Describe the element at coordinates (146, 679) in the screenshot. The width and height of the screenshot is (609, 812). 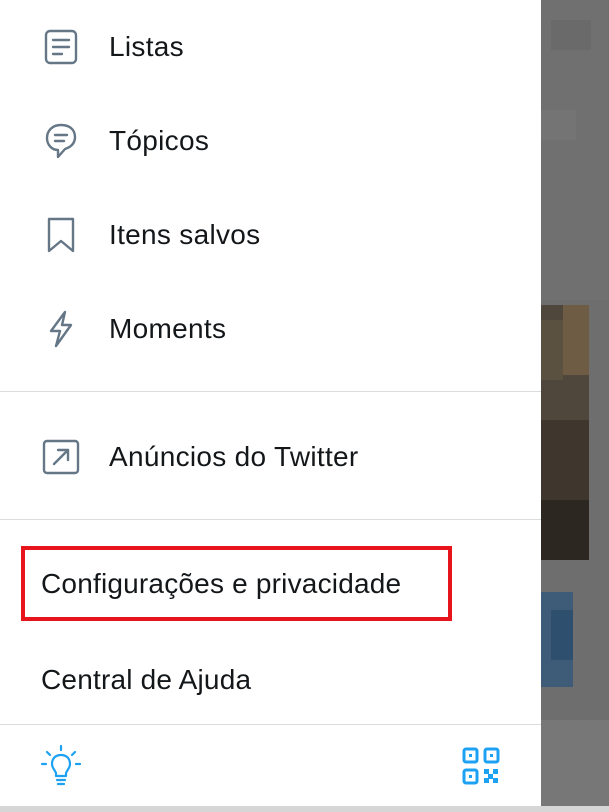
I see `menu-item-label: Central de Ajuda` at that location.